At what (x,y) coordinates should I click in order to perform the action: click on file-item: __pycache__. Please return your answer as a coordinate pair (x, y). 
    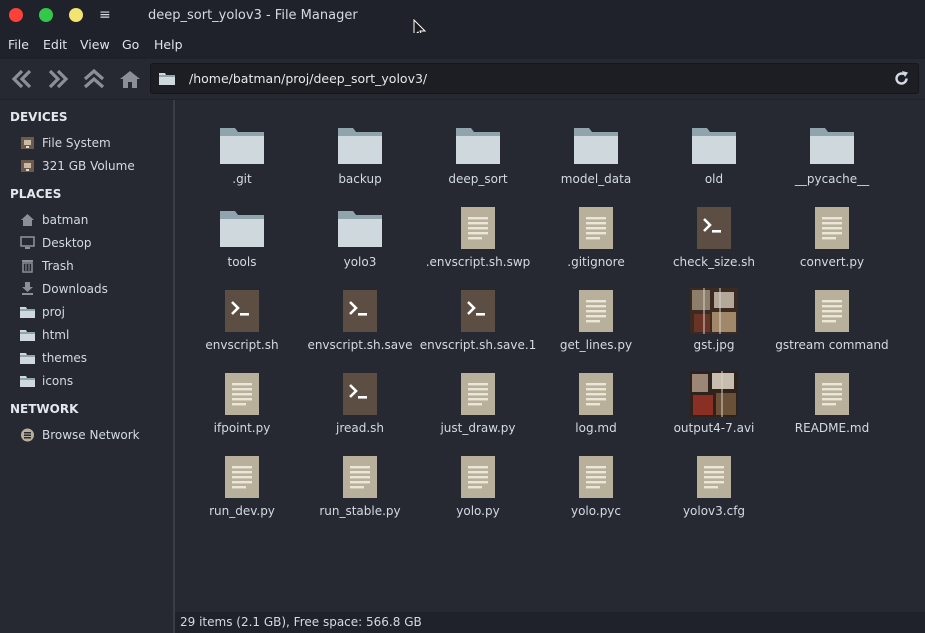
    Looking at the image, I should click on (832, 155).